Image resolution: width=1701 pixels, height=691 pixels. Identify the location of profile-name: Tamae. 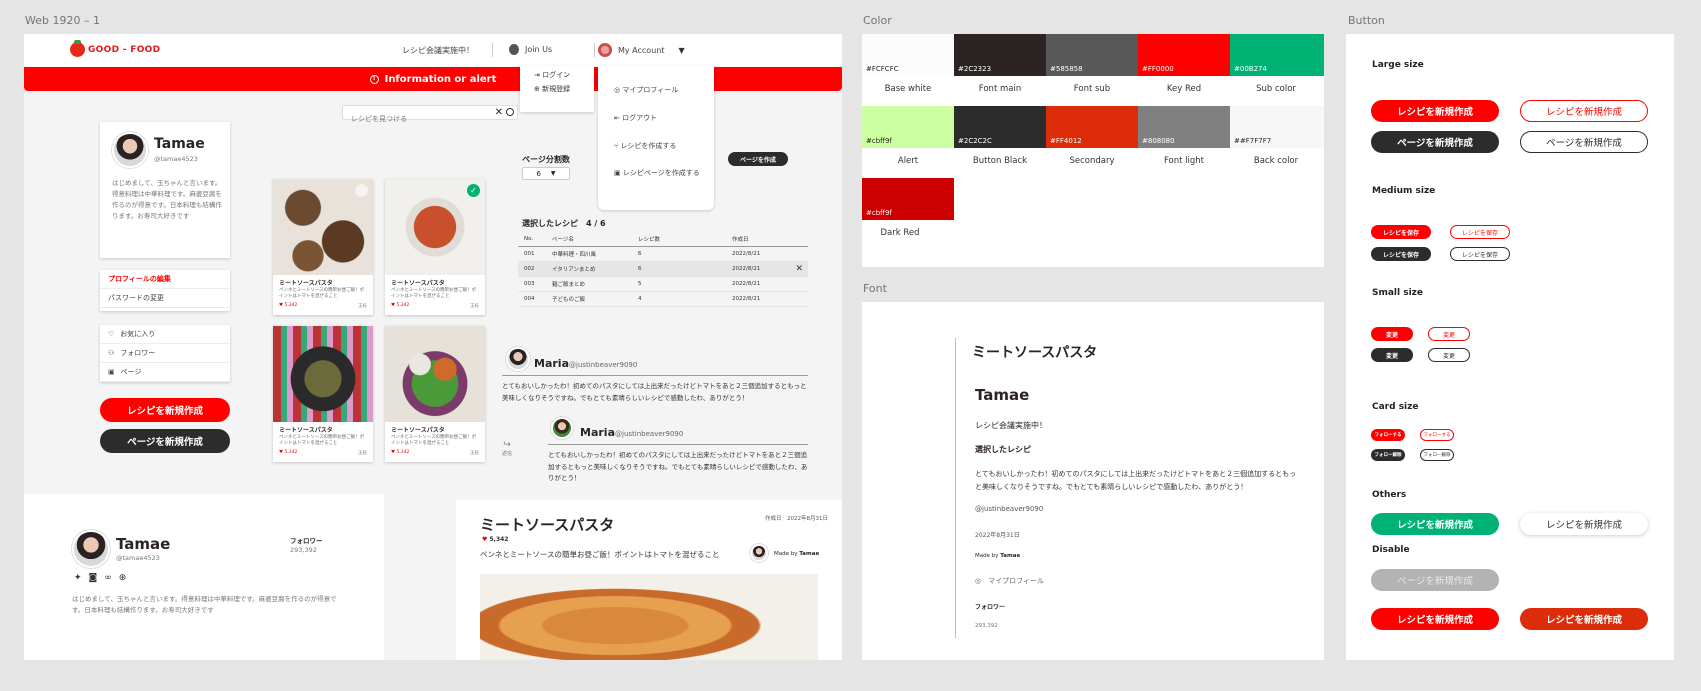
(179, 144).